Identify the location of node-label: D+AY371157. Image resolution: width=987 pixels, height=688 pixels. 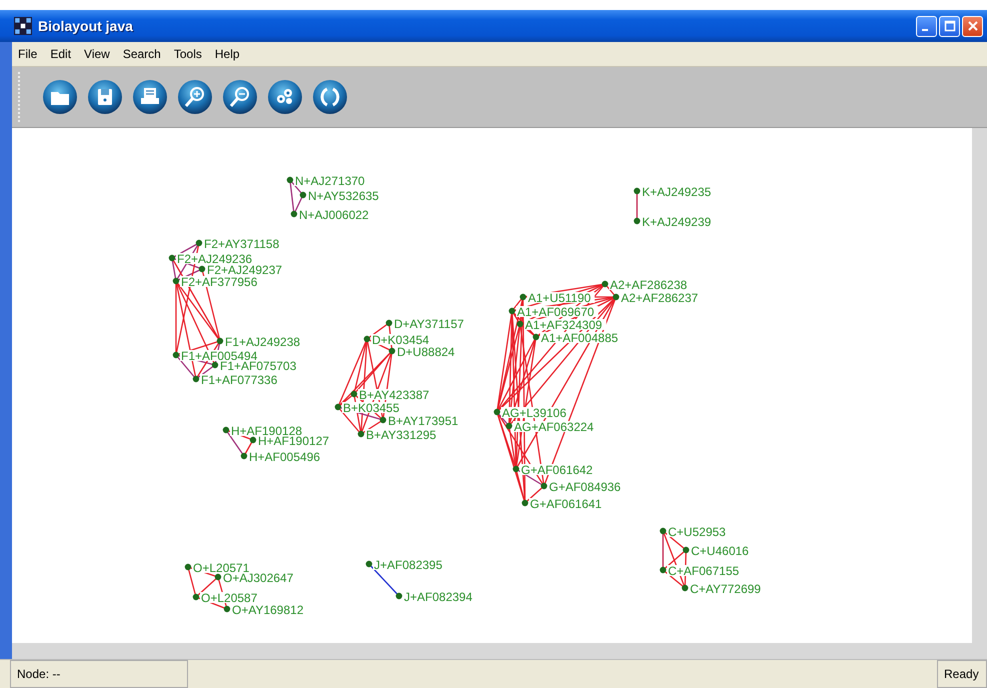
(430, 324).